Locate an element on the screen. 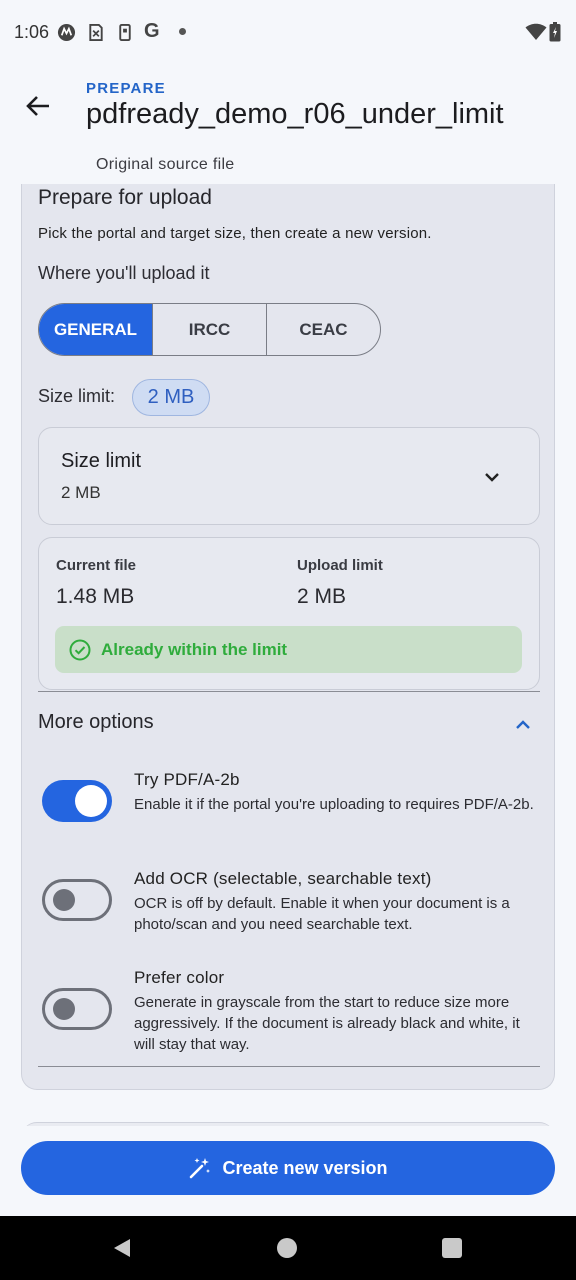 The image size is (576, 1280). arrow-back-icon is located at coordinates (37, 106).